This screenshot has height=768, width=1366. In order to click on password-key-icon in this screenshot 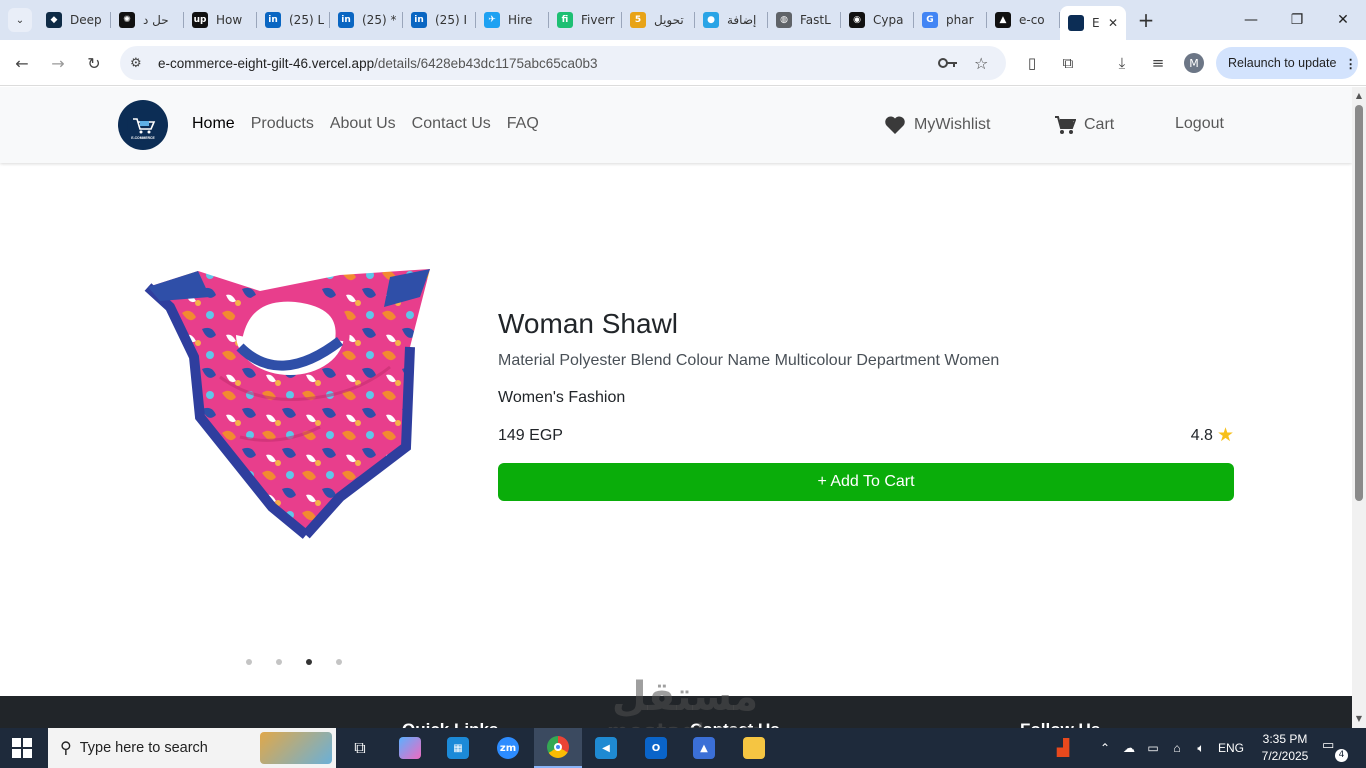, I will do `click(948, 63)`.